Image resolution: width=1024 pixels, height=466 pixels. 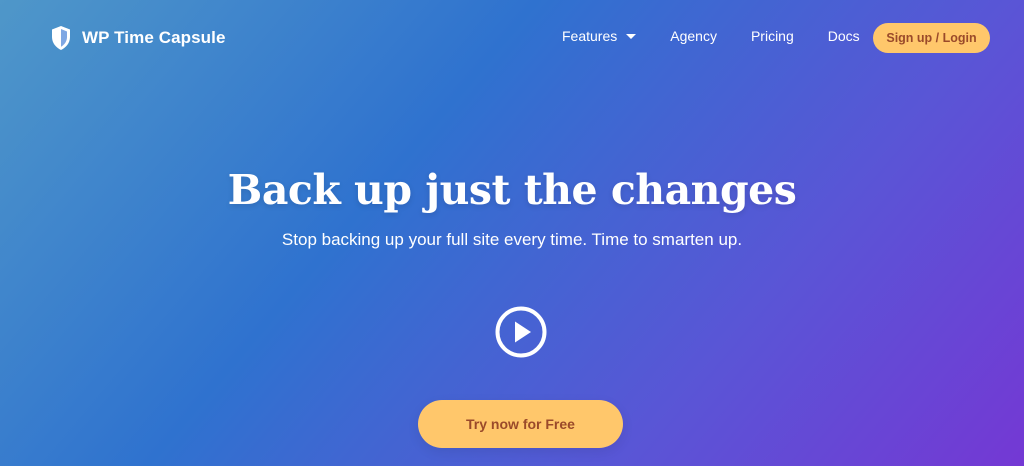 I want to click on shield-icon, so click(x=61, y=38).